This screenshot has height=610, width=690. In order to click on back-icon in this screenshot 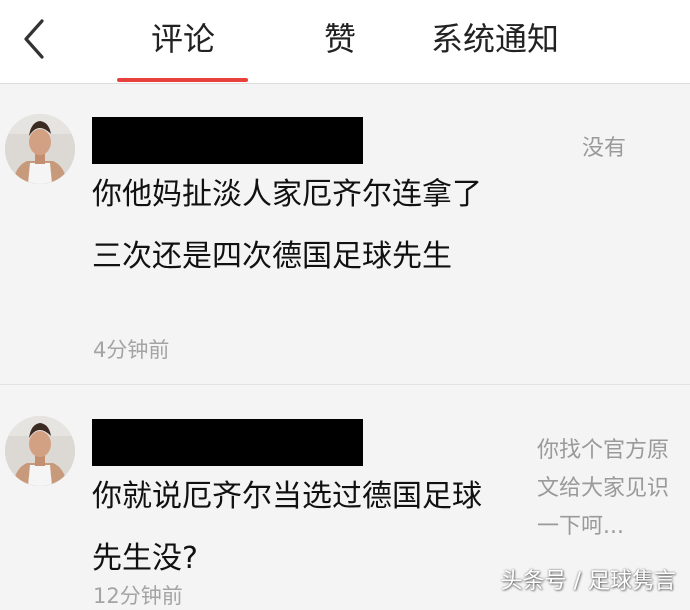, I will do `click(36, 39)`.